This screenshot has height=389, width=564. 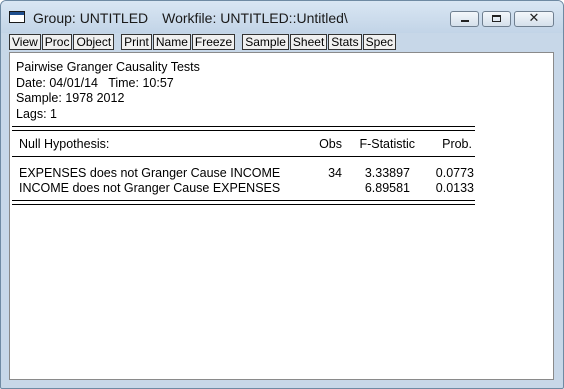 What do you see at coordinates (25, 42) in the screenshot?
I see `view-button: View` at bounding box center [25, 42].